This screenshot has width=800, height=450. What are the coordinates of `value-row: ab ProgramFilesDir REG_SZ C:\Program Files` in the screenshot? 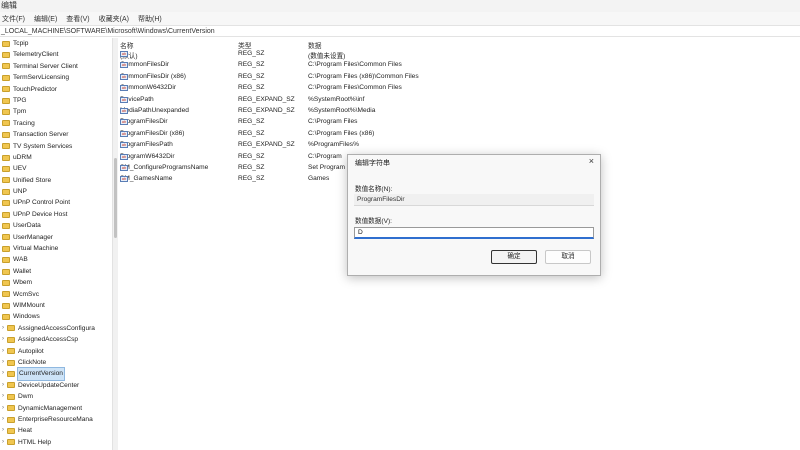 It's located at (459, 122).